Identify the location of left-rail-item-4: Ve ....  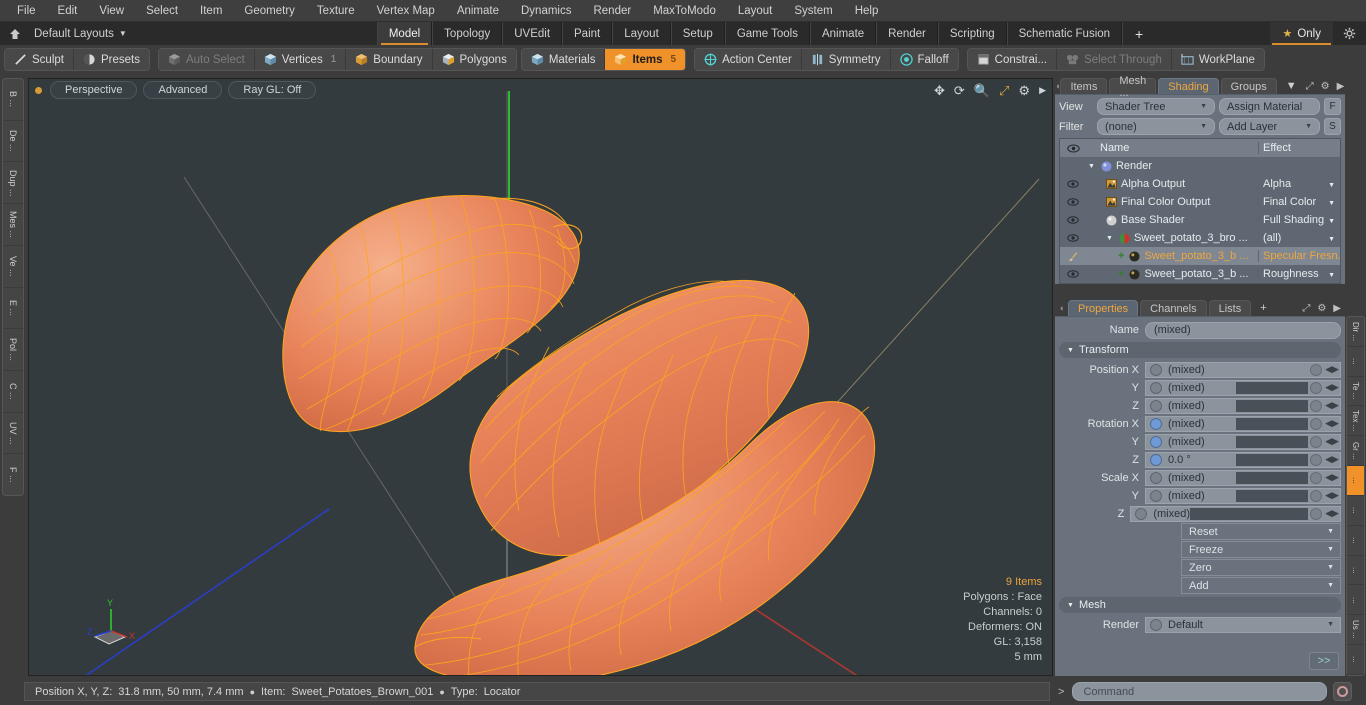
(13, 267).